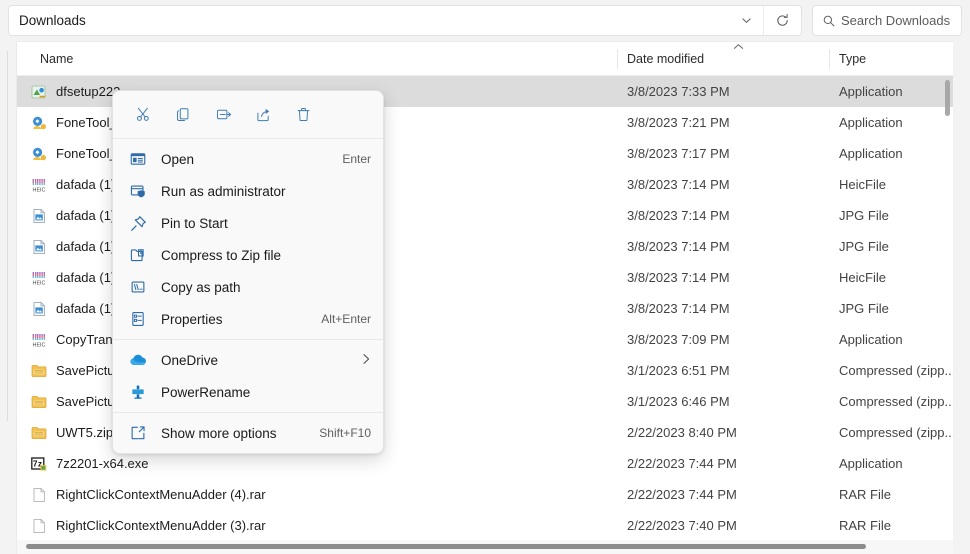  I want to click on file-date-cell: 3/8/2023 7:09 PM, so click(678, 339).